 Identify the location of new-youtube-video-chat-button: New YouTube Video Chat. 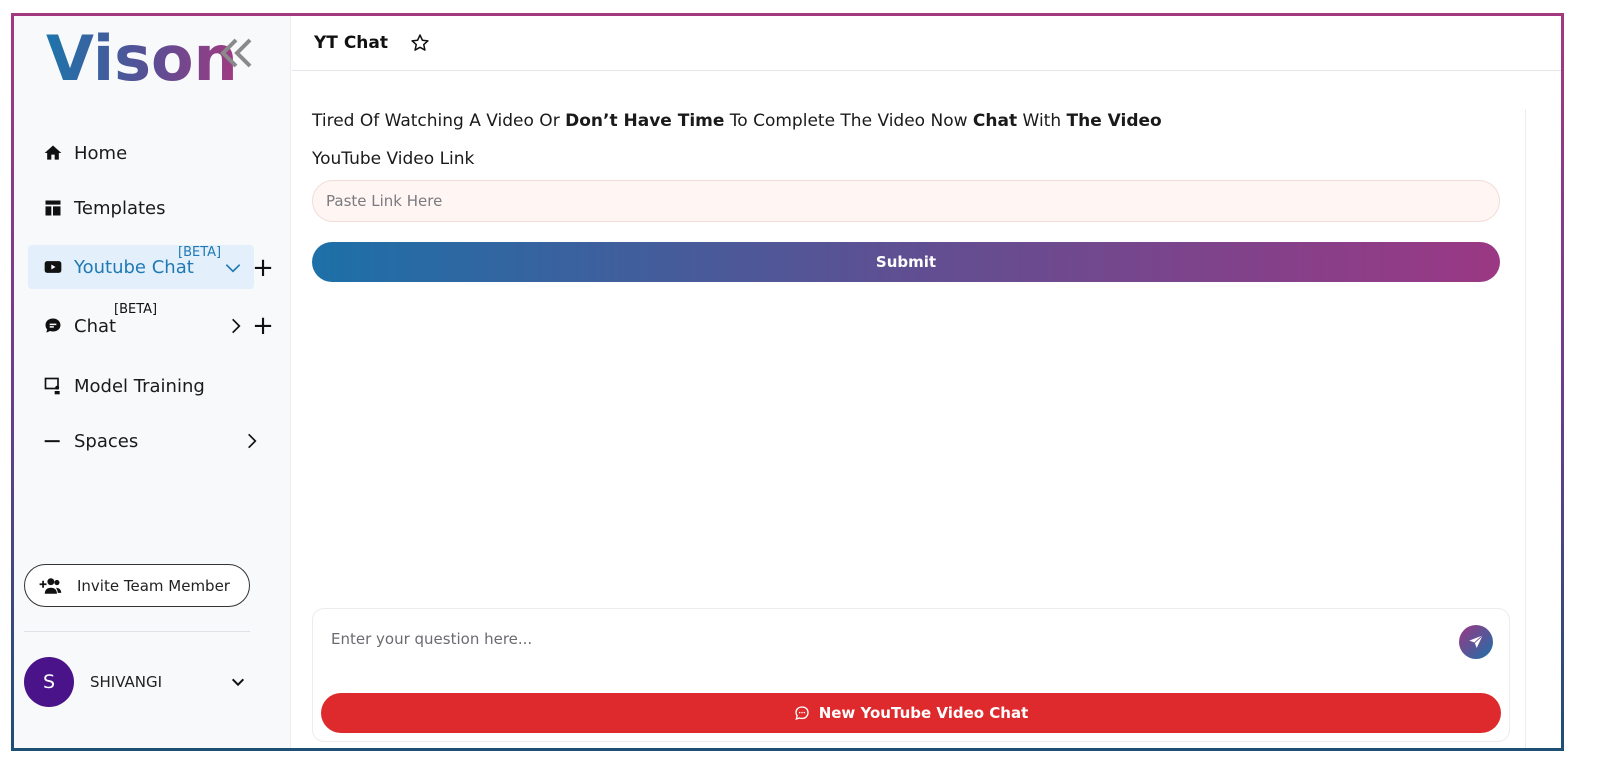
(911, 713).